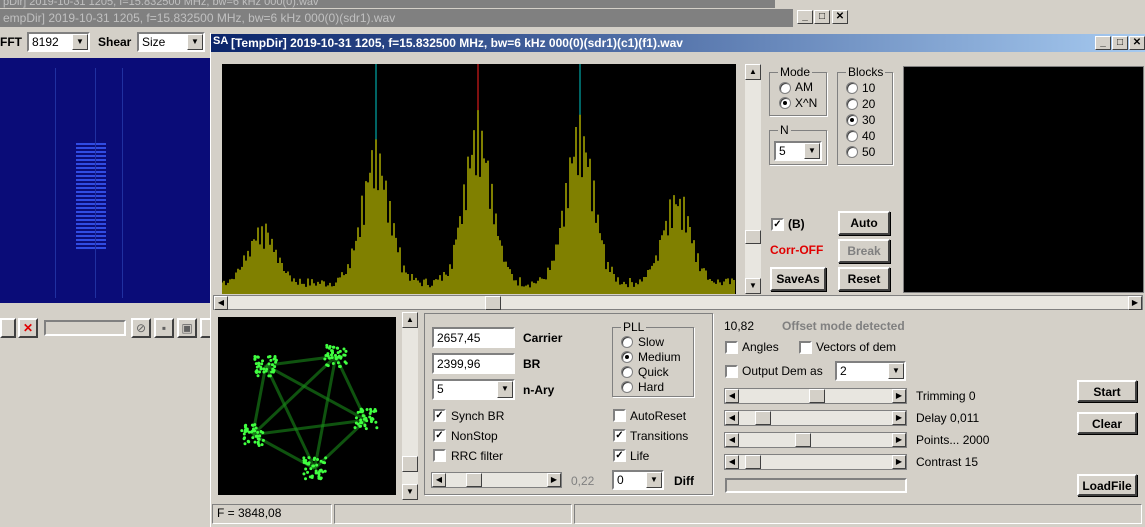  What do you see at coordinates (785, 88) in the screenshot?
I see `mode-am-radio` at bounding box center [785, 88].